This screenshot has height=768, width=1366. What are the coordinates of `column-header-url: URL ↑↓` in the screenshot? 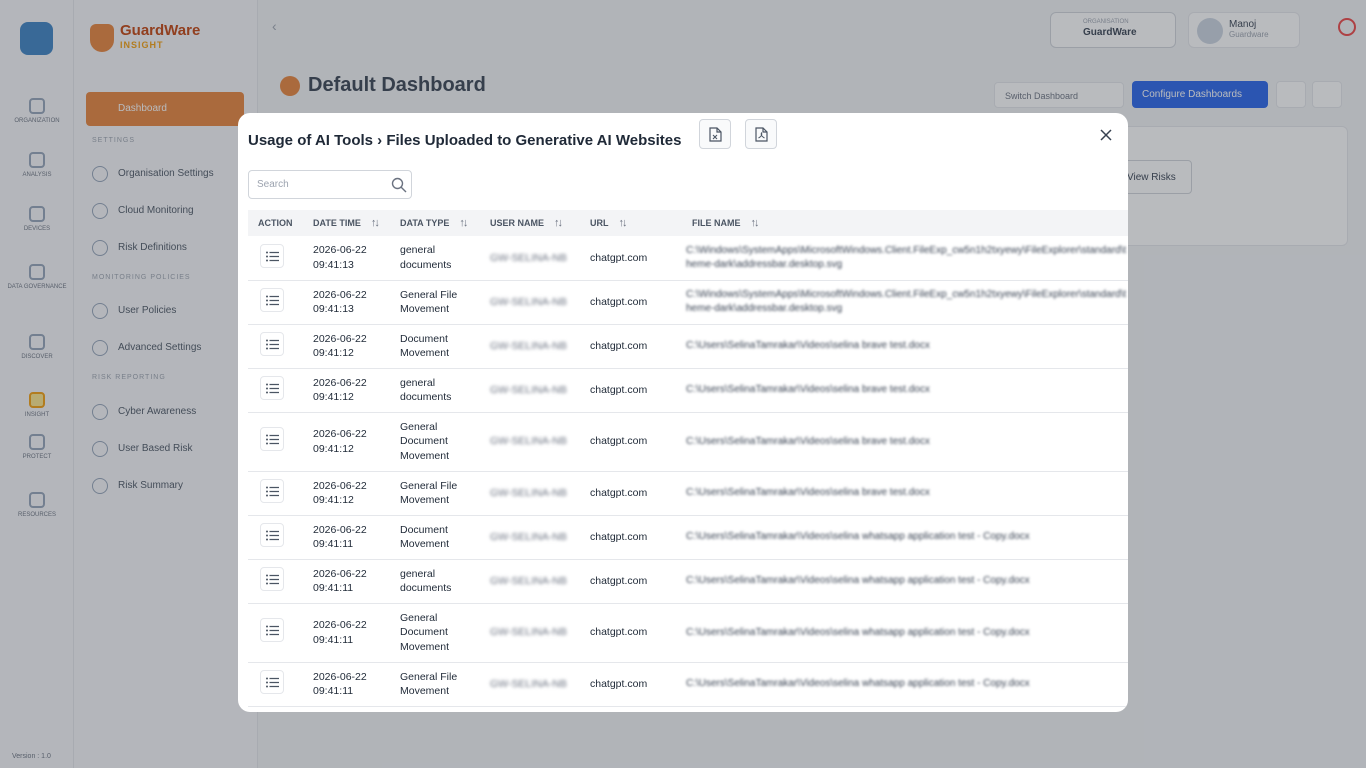 It's located at (631, 223).